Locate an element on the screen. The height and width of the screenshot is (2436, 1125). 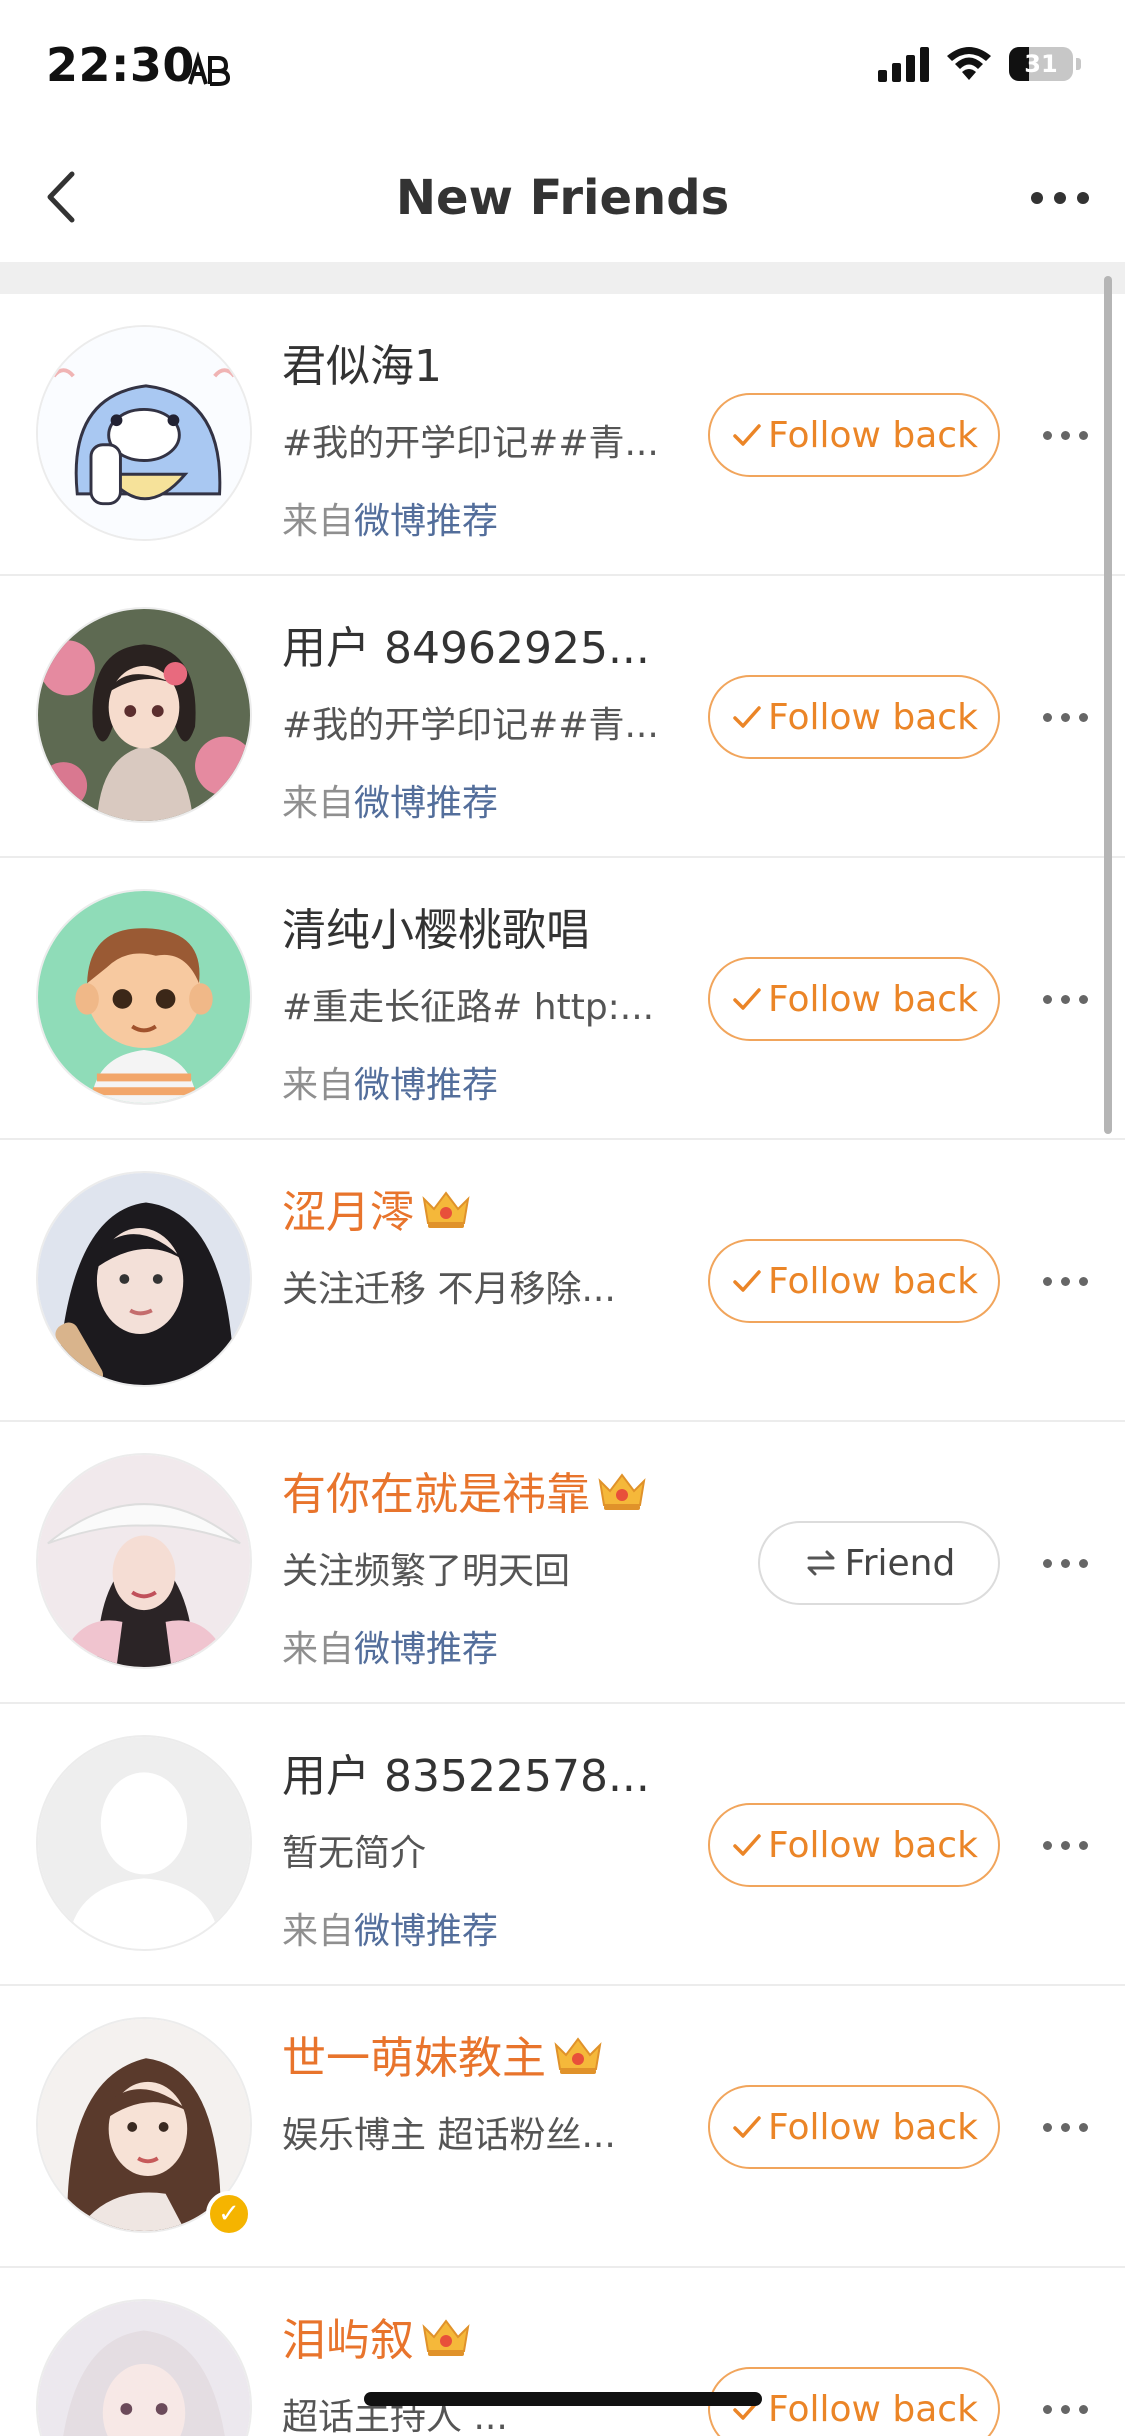
more-horizontal-icon is located at coordinates (1060, 198).